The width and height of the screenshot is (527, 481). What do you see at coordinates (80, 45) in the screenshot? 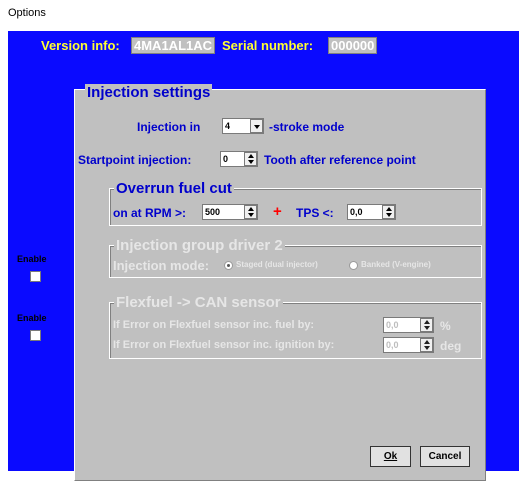
I see `version-info-label: Version info:` at bounding box center [80, 45].